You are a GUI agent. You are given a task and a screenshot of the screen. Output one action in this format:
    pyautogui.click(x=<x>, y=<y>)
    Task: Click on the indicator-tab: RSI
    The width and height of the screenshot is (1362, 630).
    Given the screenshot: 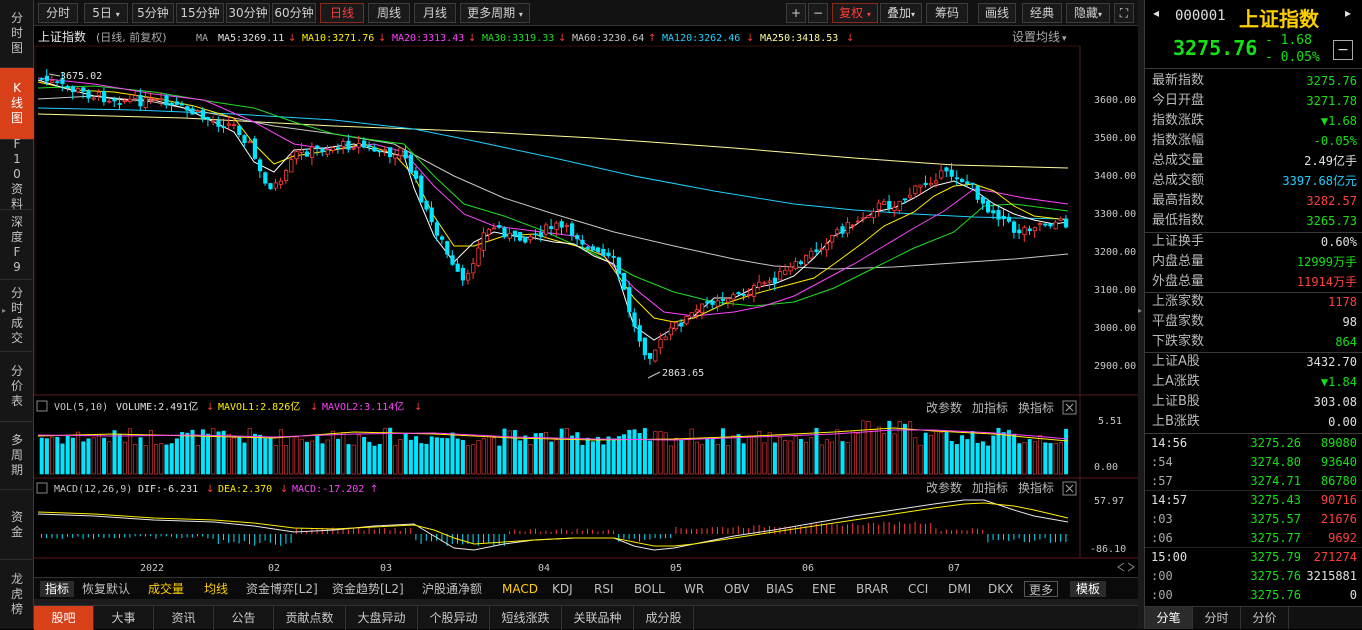 What is the action you would take?
    pyautogui.click(x=604, y=589)
    